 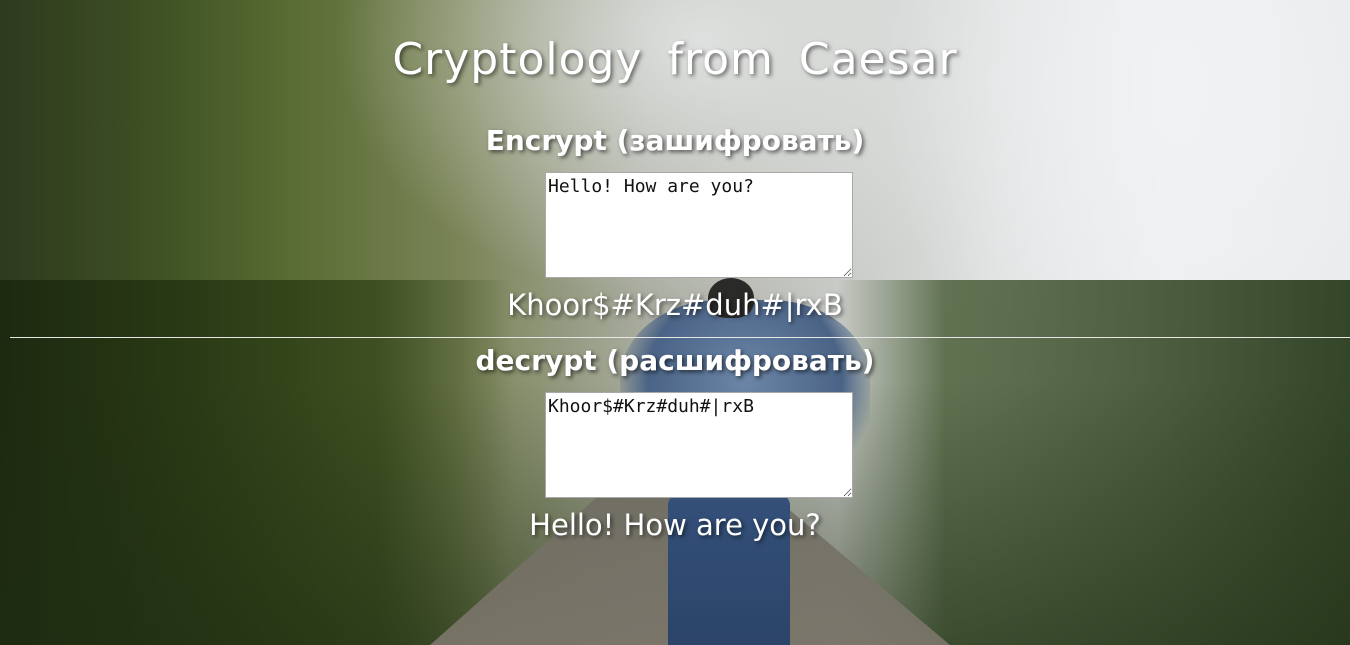 I want to click on section-divider, so click(x=680, y=337).